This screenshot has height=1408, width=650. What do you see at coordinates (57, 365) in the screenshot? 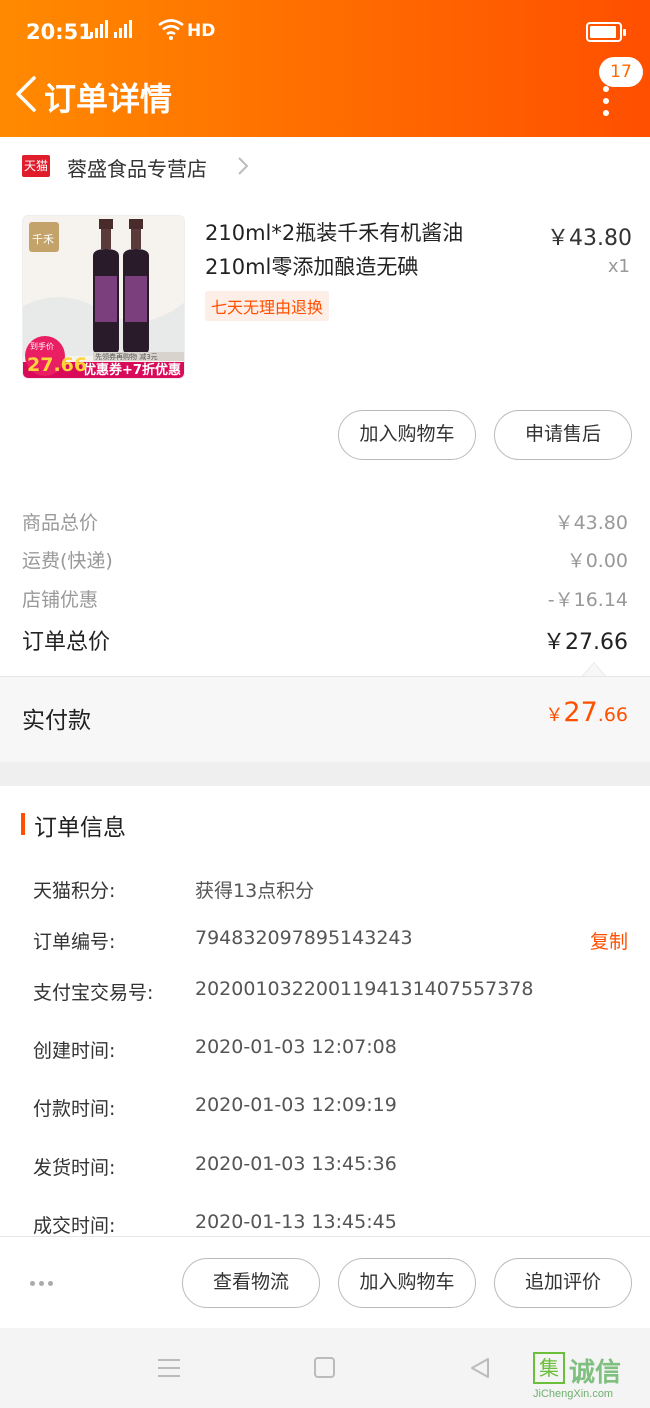
I see `promo-price: 27.66` at bounding box center [57, 365].